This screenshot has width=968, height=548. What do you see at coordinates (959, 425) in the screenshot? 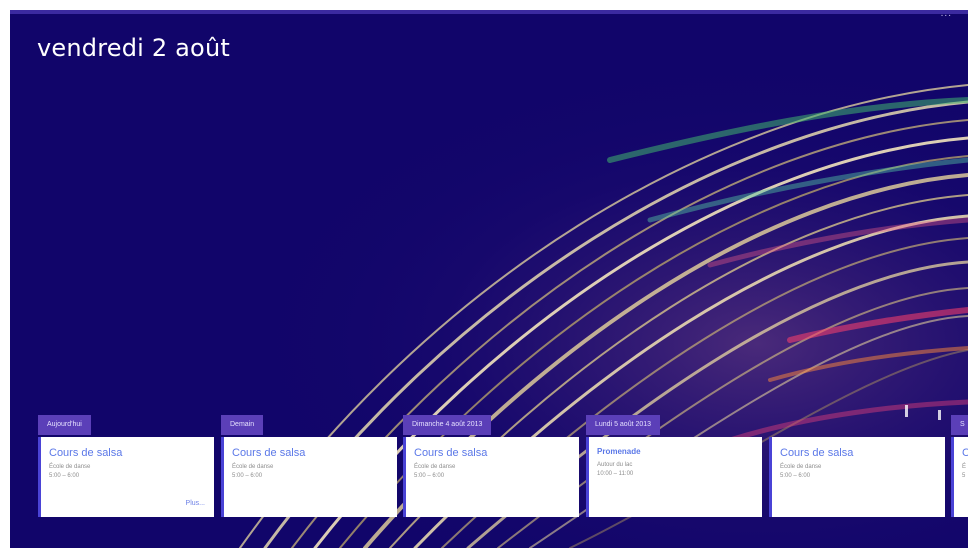
I see `day-header: S` at bounding box center [959, 425].